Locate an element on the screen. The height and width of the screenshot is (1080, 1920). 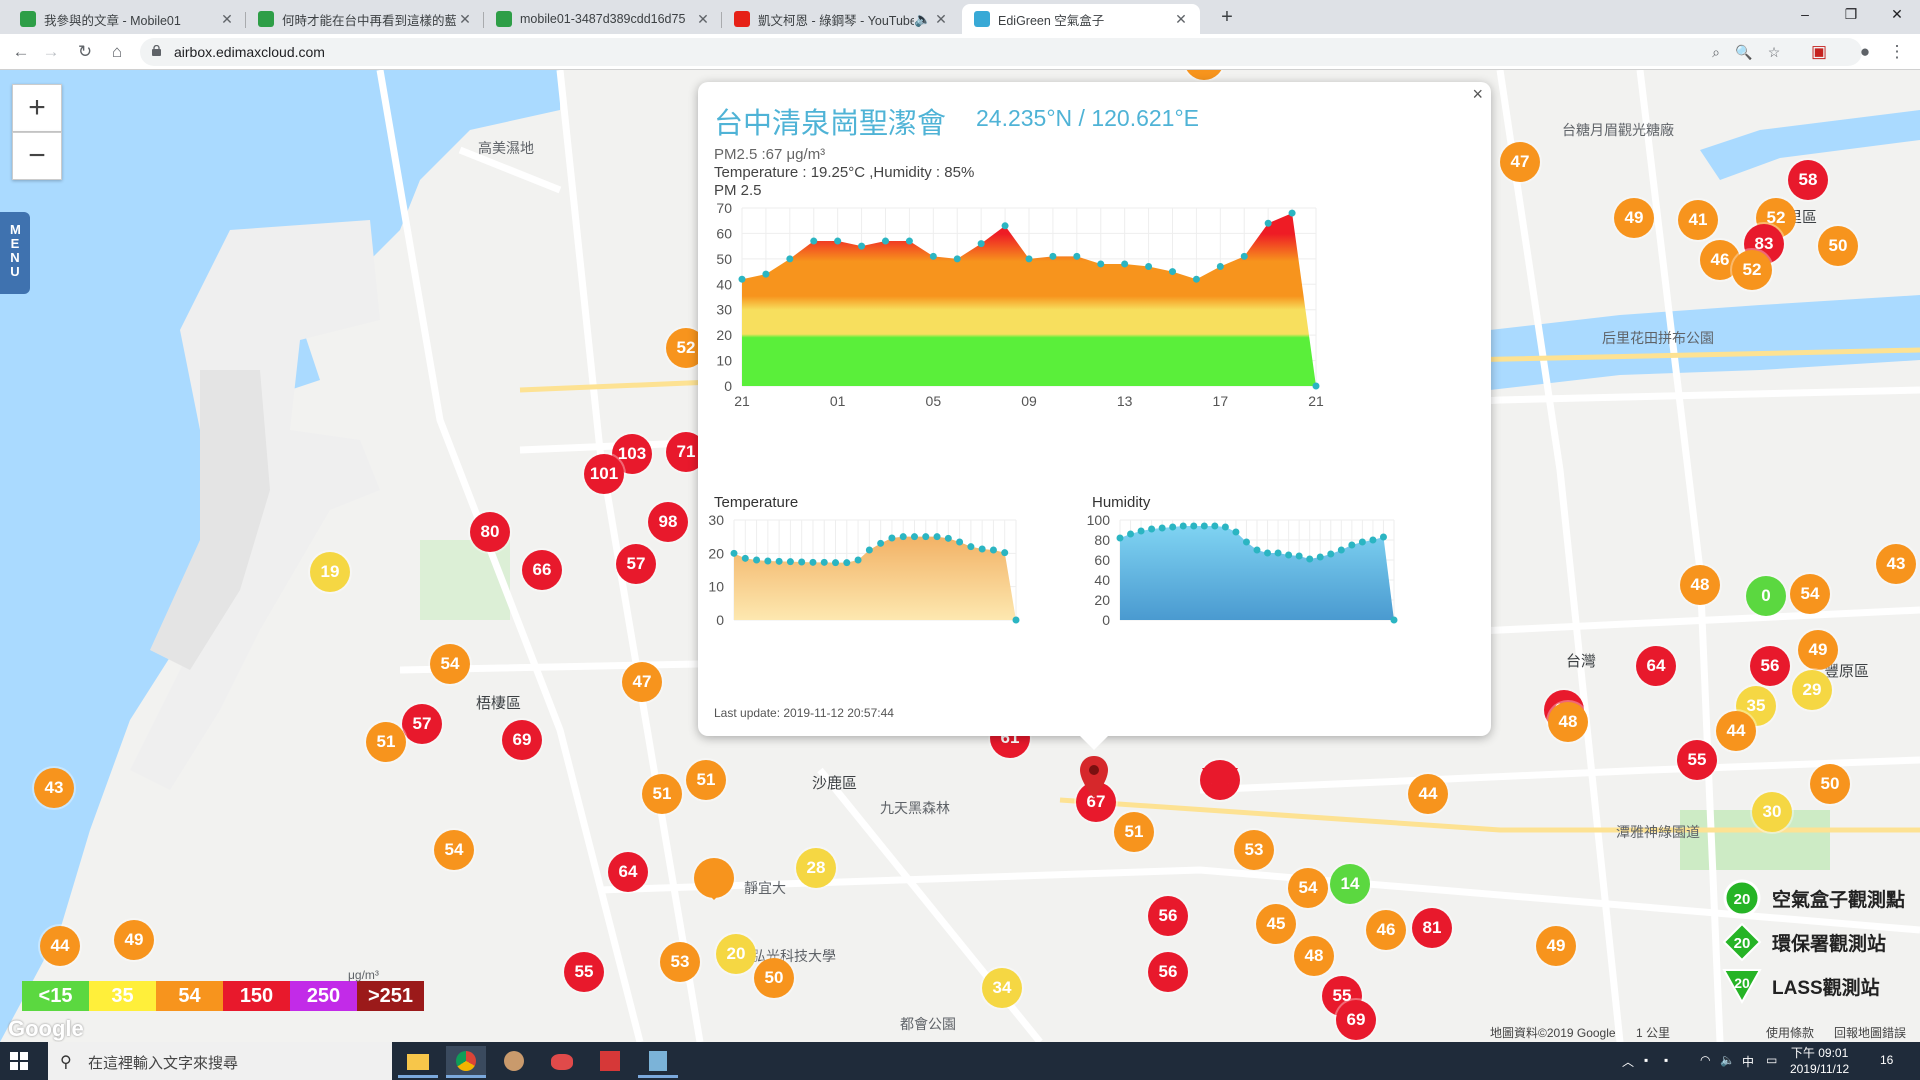
tab-edigreen: EdiGreen 空氣盒子 ✕ is located at coordinates (1081, 19).